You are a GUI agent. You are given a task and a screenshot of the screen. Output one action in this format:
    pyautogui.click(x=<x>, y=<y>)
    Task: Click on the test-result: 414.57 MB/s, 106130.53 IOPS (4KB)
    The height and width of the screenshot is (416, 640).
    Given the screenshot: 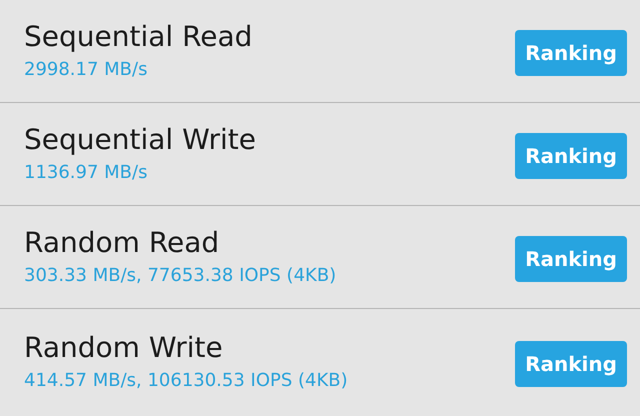 What is the action you would take?
    pyautogui.click(x=186, y=380)
    